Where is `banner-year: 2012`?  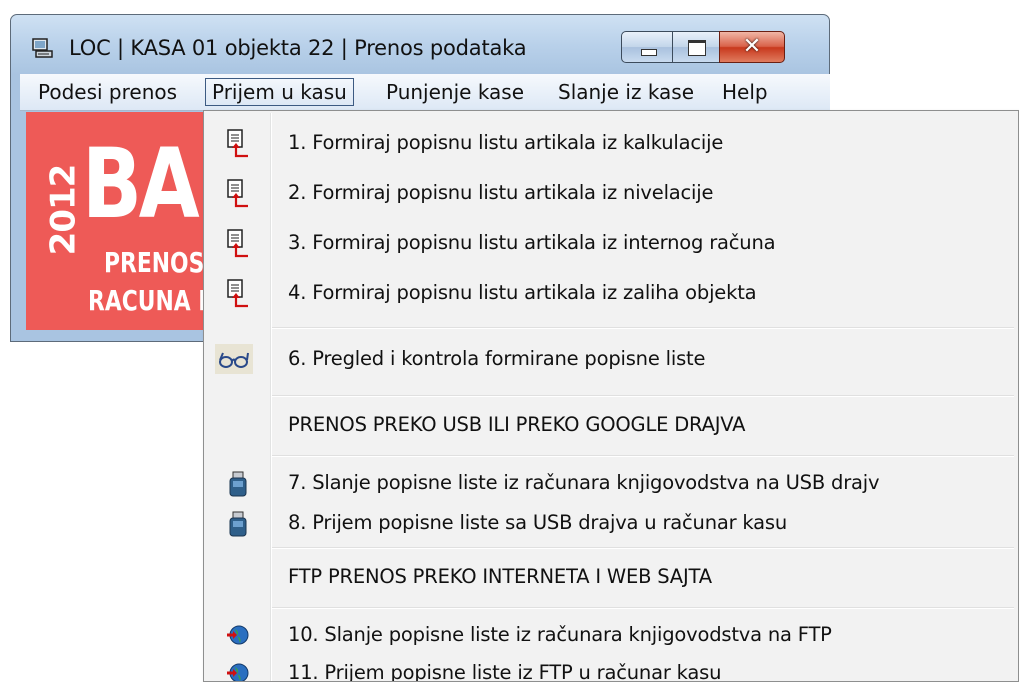
banner-year: 2012 is located at coordinates (63, 210).